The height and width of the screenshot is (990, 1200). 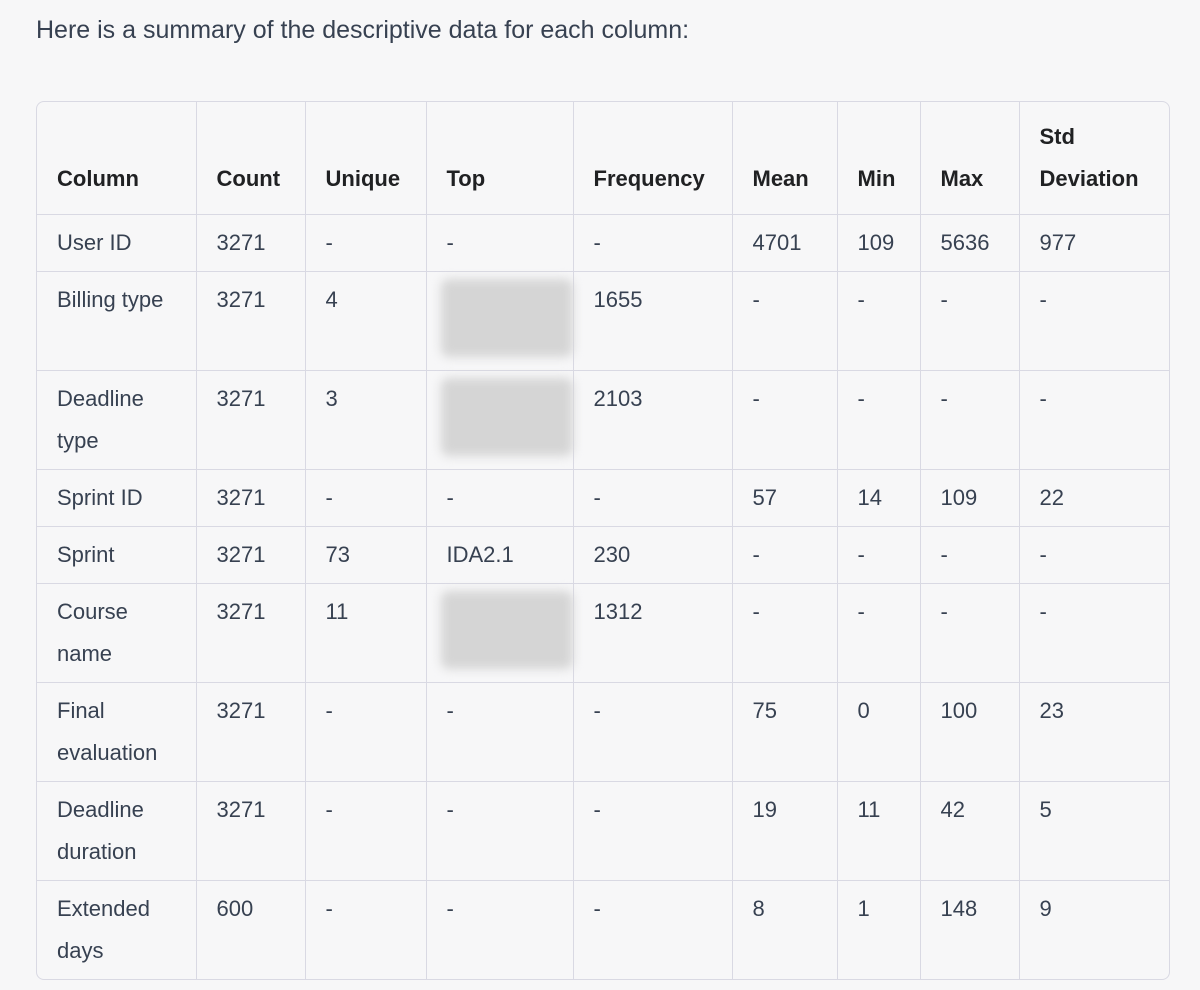 I want to click on cell-min: 0, so click(x=879, y=732).